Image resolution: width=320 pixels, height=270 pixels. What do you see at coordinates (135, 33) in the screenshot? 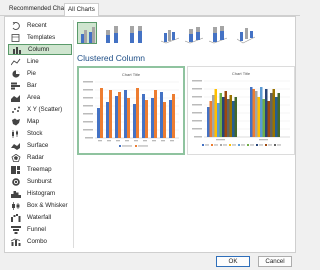
I see `100-stacked-column-icon` at bounding box center [135, 33].